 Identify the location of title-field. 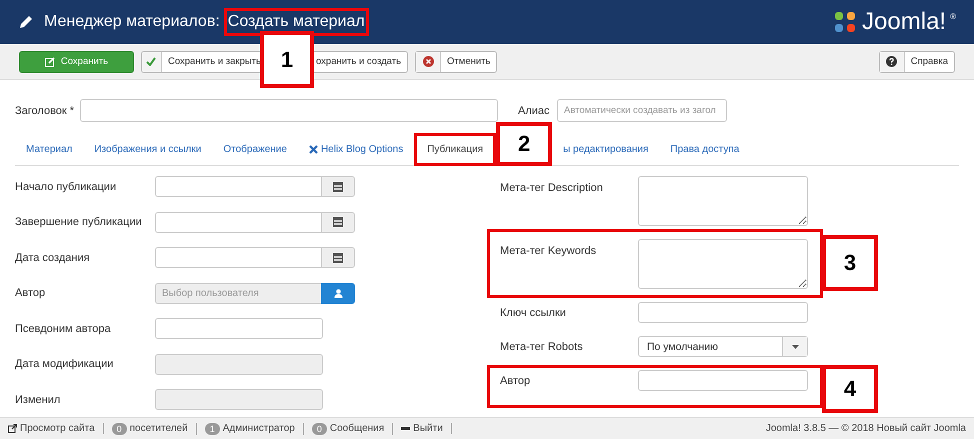
(289, 110).